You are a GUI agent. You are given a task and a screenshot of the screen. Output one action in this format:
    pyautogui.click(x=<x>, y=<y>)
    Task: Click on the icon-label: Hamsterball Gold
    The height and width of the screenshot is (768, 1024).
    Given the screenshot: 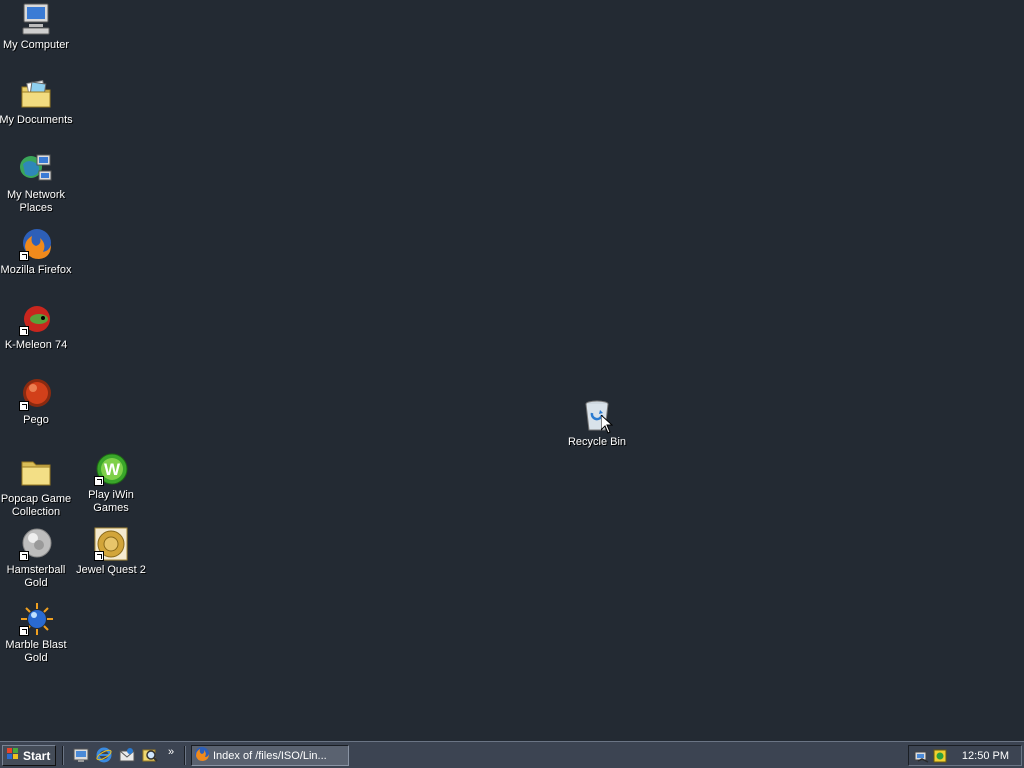 What is the action you would take?
    pyautogui.click(x=36, y=576)
    